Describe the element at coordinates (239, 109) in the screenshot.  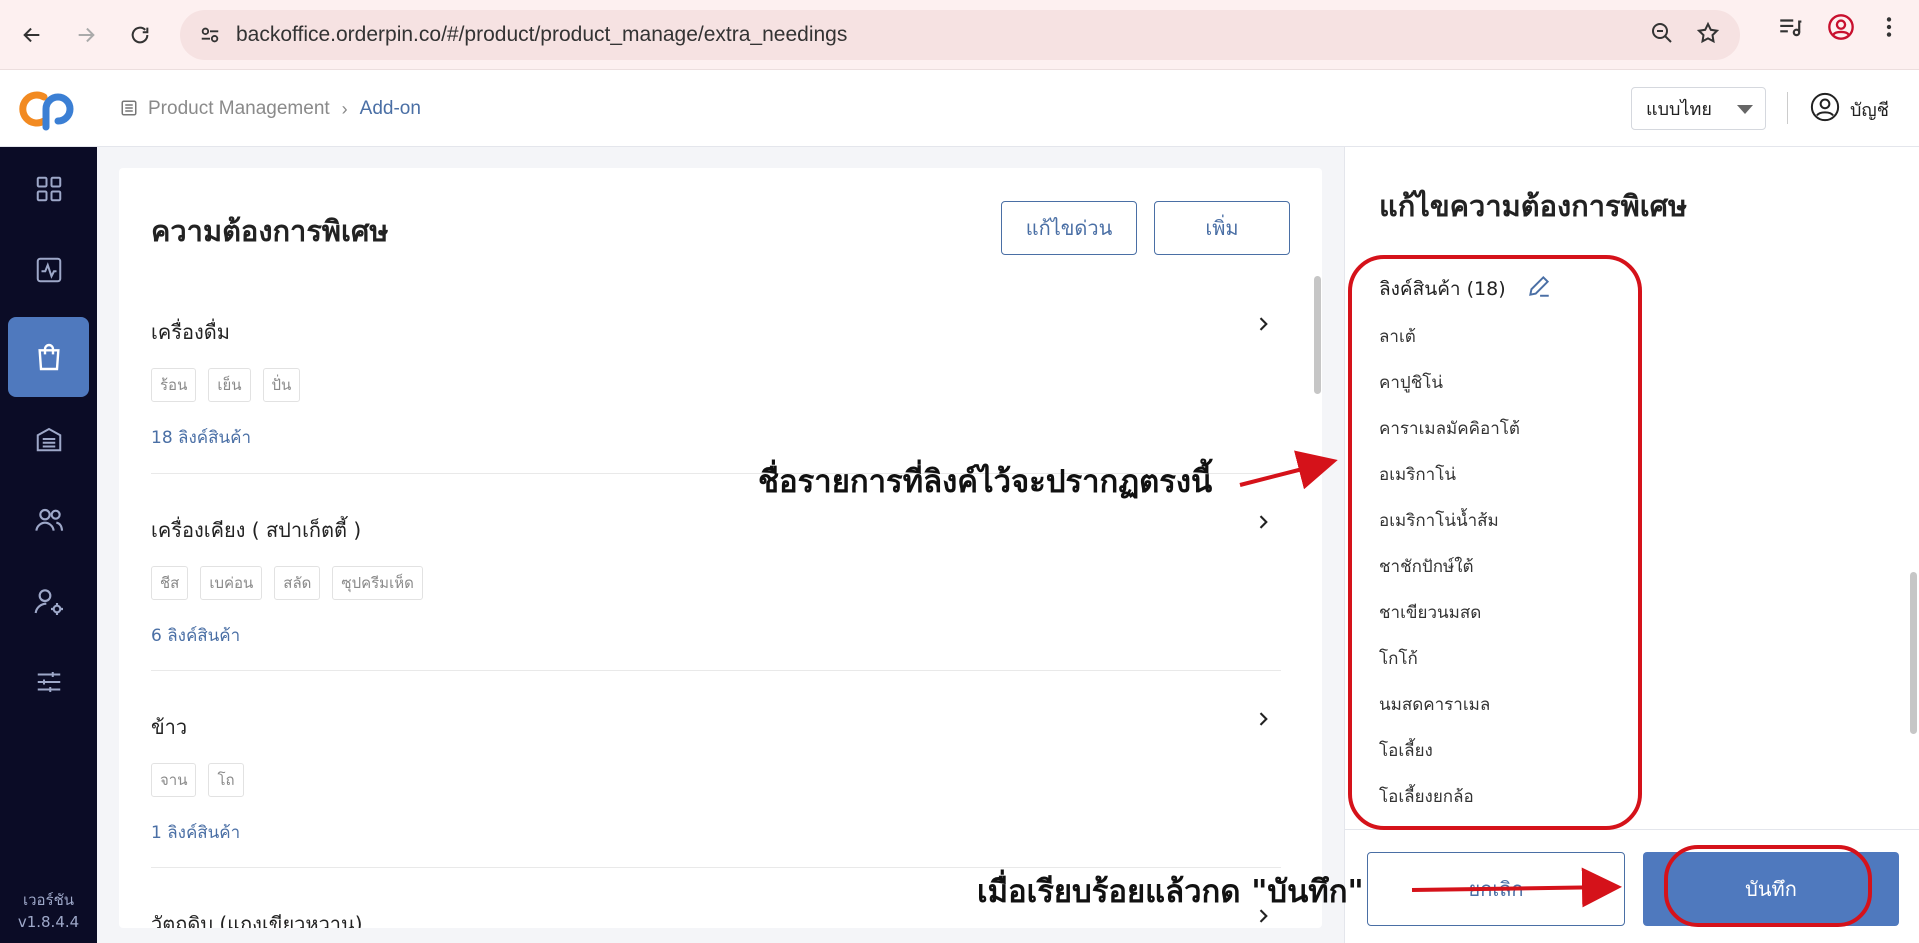
I see `breadcrumb-product-management: Product Management` at that location.